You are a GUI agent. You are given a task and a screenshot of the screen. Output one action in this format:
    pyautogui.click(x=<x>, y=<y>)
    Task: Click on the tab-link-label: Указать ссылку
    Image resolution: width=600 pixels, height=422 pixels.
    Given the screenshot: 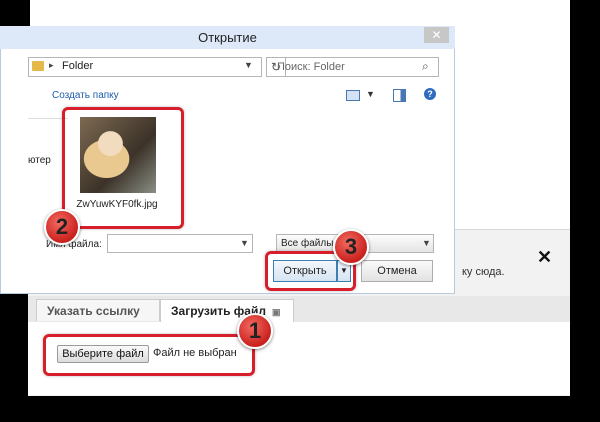 What is the action you would take?
    pyautogui.click(x=93, y=311)
    